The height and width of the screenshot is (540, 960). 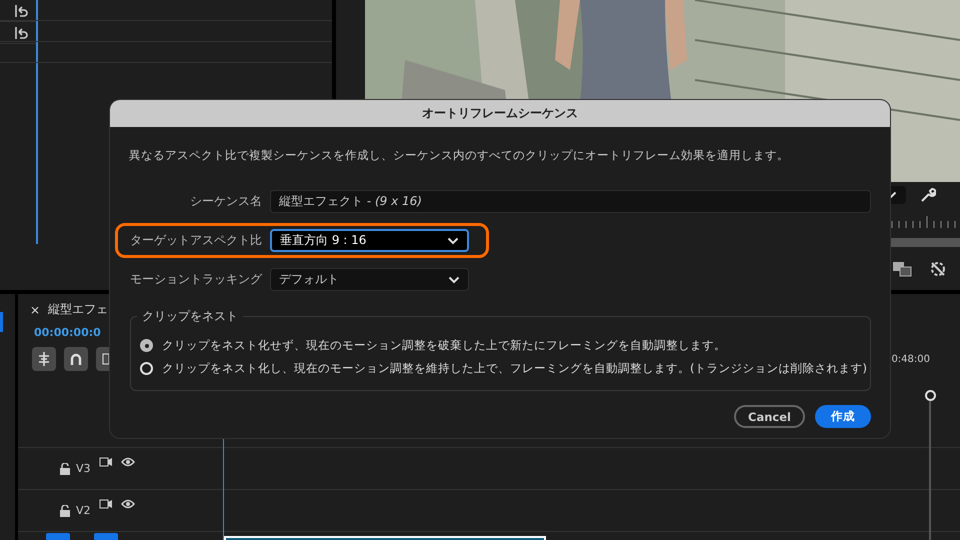 I want to click on align-icon, so click(x=44, y=359).